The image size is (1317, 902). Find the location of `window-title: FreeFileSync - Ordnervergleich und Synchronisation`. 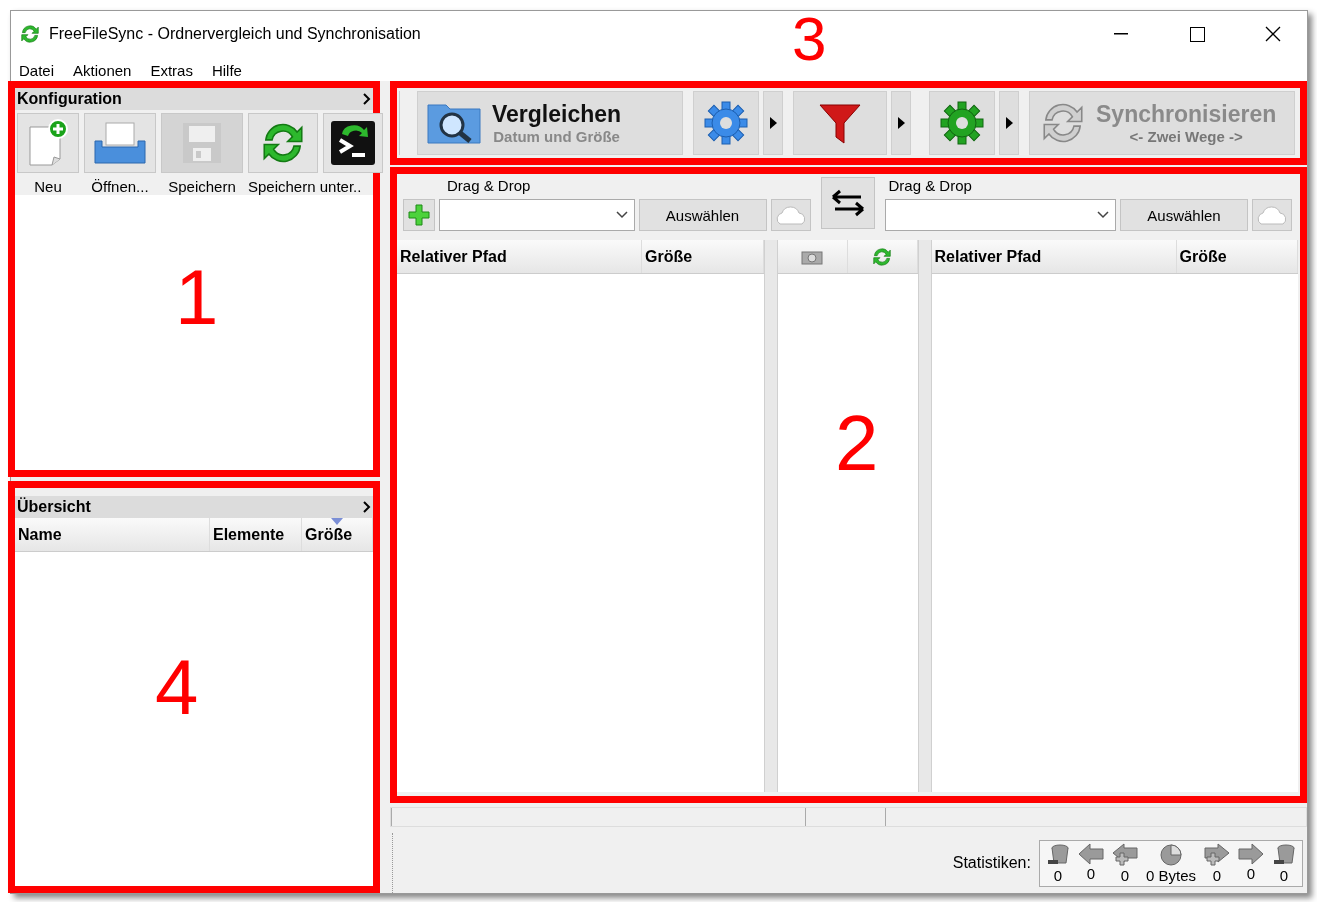

window-title: FreeFileSync - Ordnervergleich und Synchronisation is located at coordinates (235, 34).